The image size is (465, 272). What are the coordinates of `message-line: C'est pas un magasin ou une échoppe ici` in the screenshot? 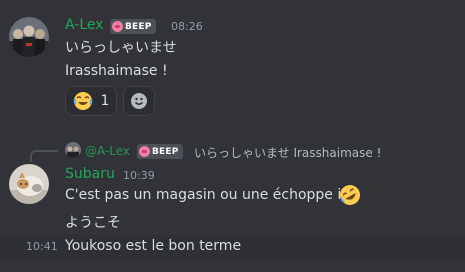 It's located at (209, 195).